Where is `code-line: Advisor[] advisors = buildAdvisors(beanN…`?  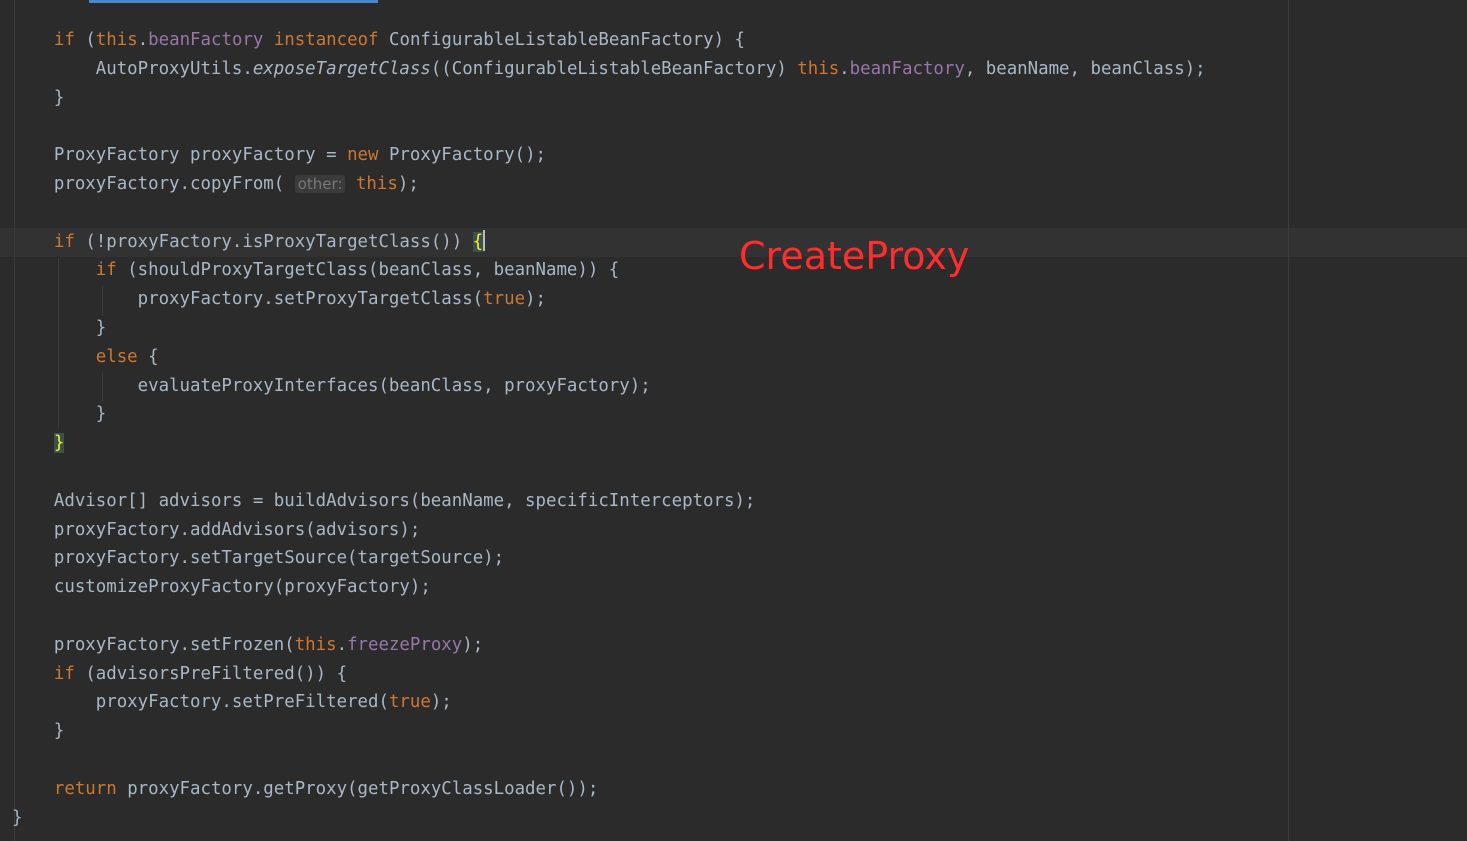 code-line: Advisor[] advisors = buildAdvisors(beanN… is located at coordinates (404, 500).